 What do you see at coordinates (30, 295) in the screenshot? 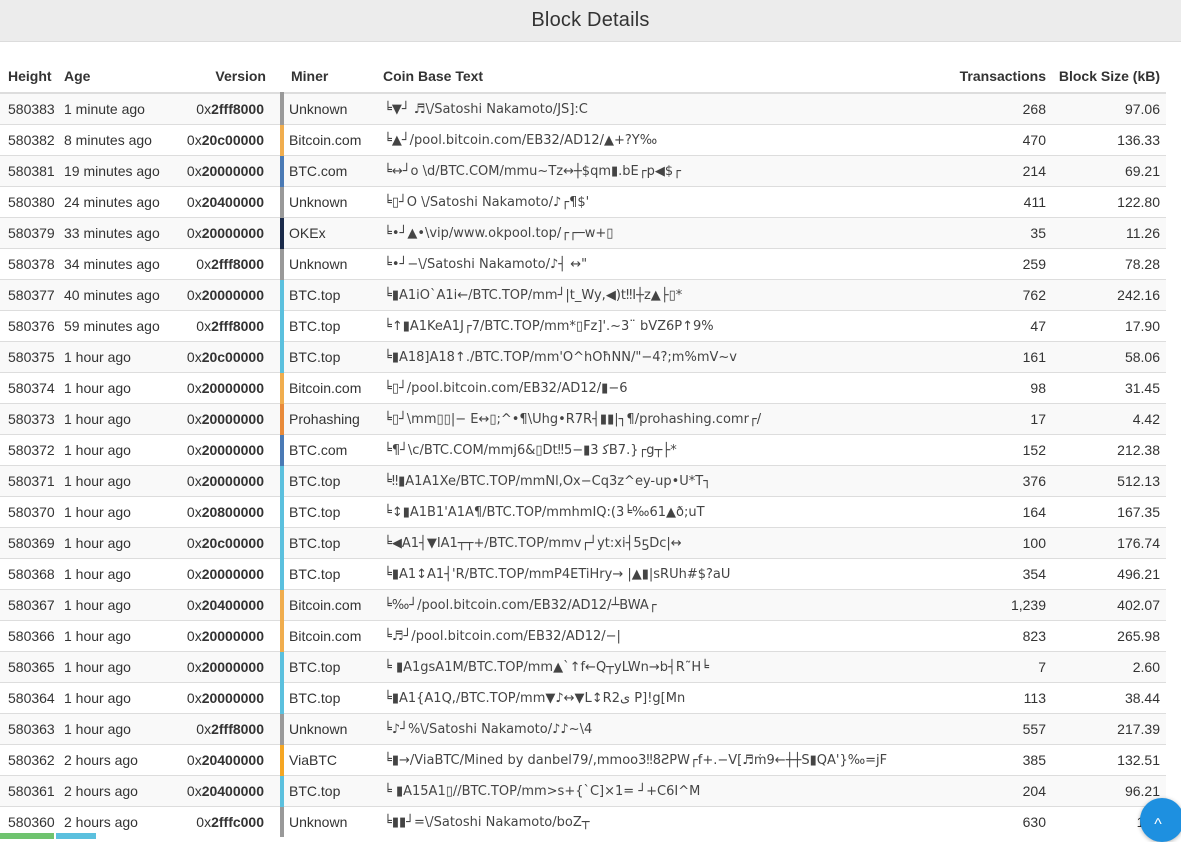
I see `block-height-link: 580377` at bounding box center [30, 295].